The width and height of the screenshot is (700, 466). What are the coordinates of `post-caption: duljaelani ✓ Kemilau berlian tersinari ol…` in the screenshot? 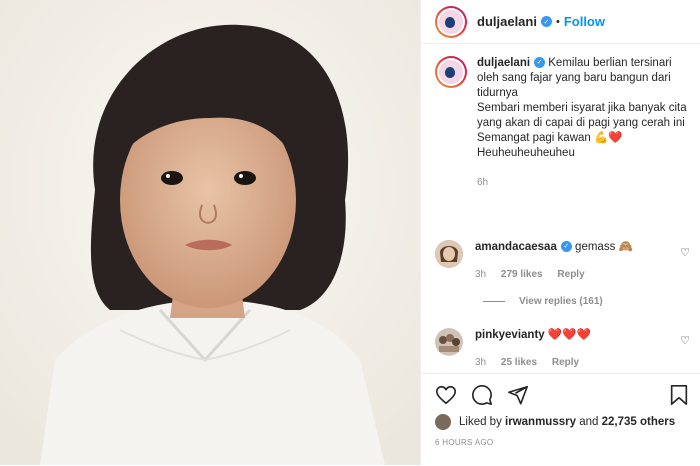 It's located at (562, 123).